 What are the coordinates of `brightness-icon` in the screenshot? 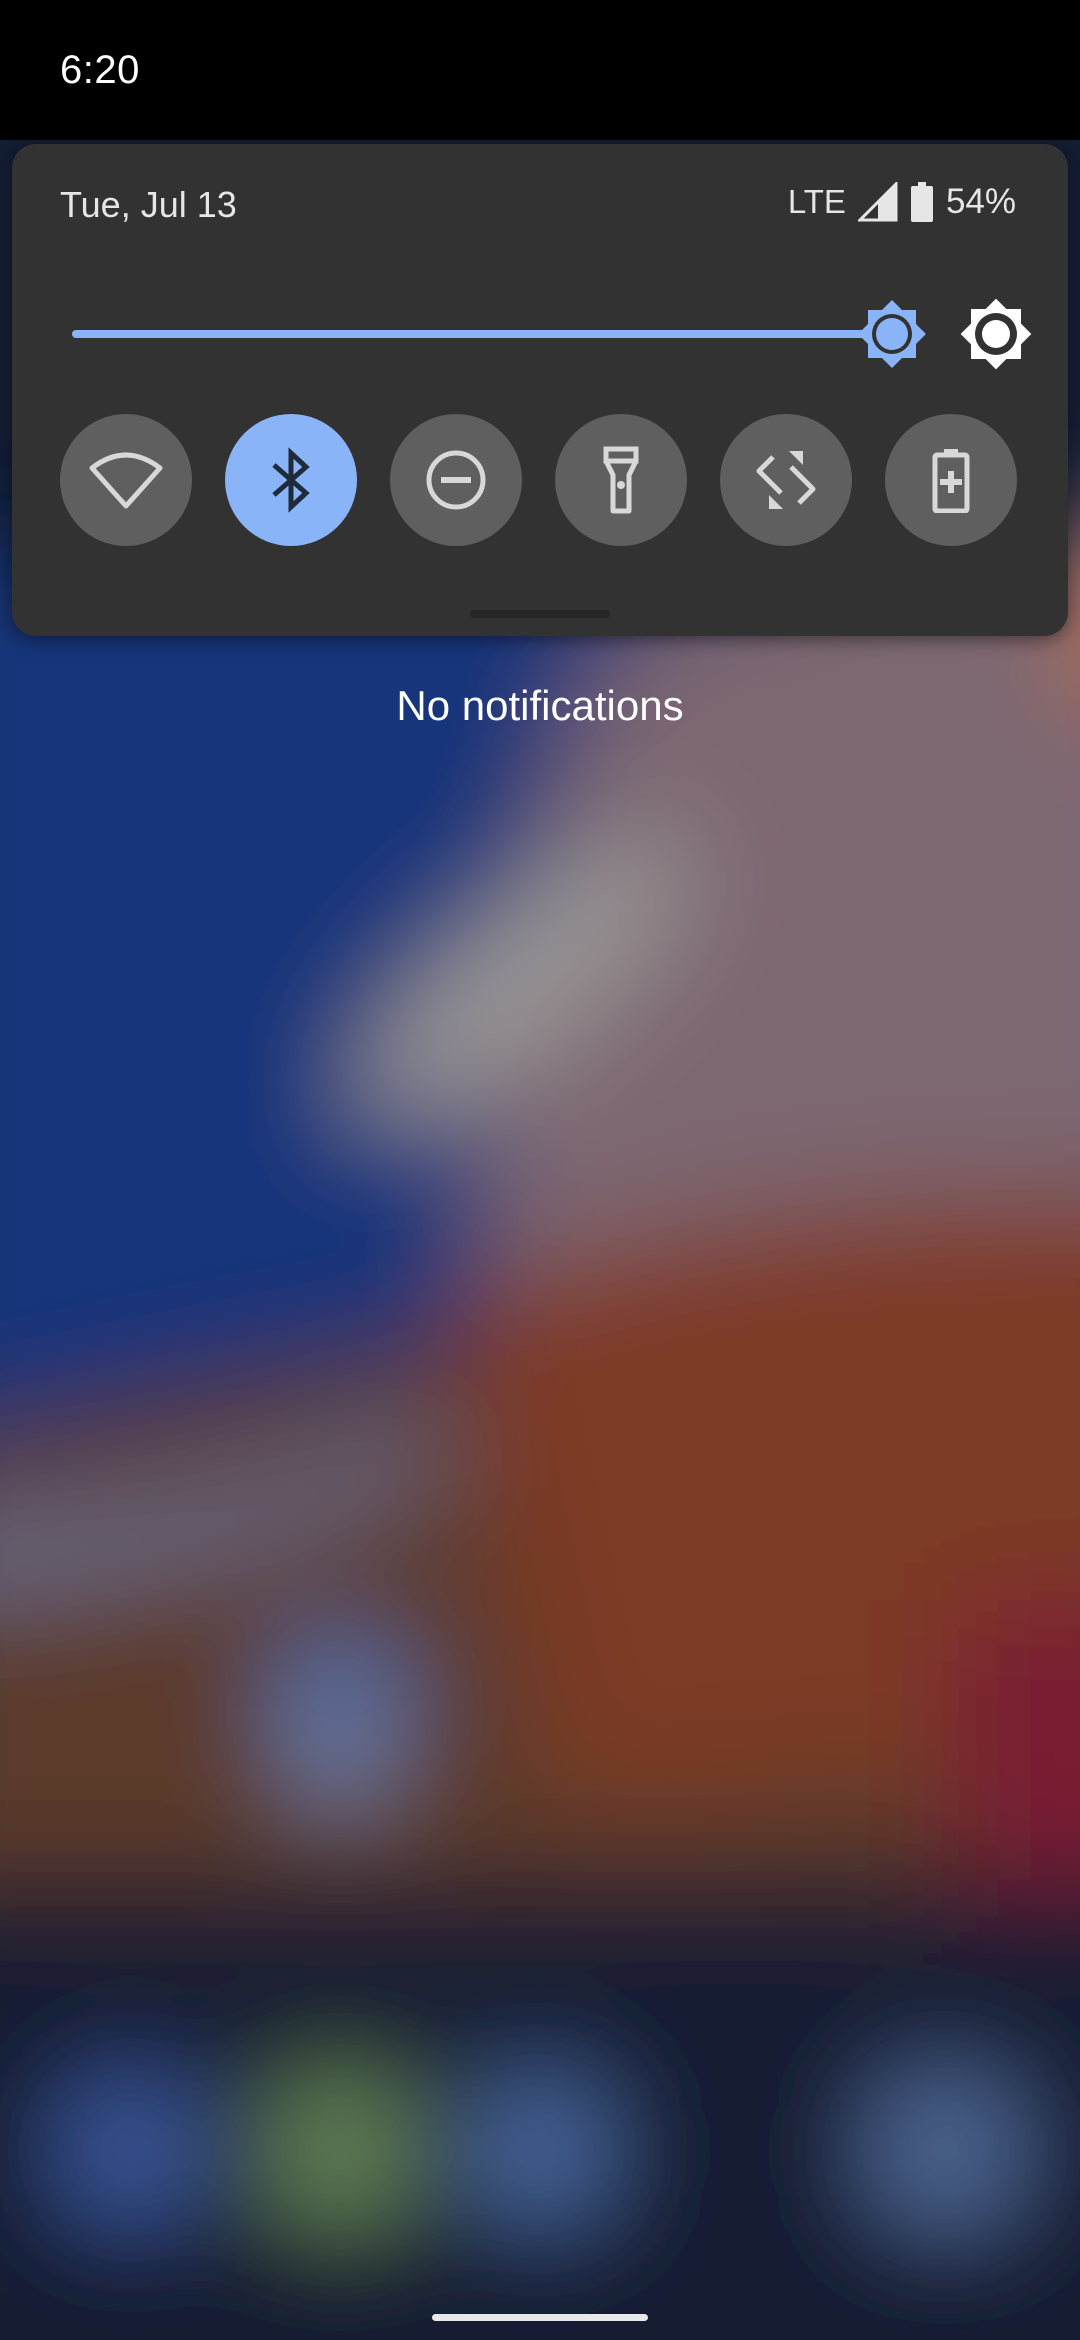 It's located at (996, 334).